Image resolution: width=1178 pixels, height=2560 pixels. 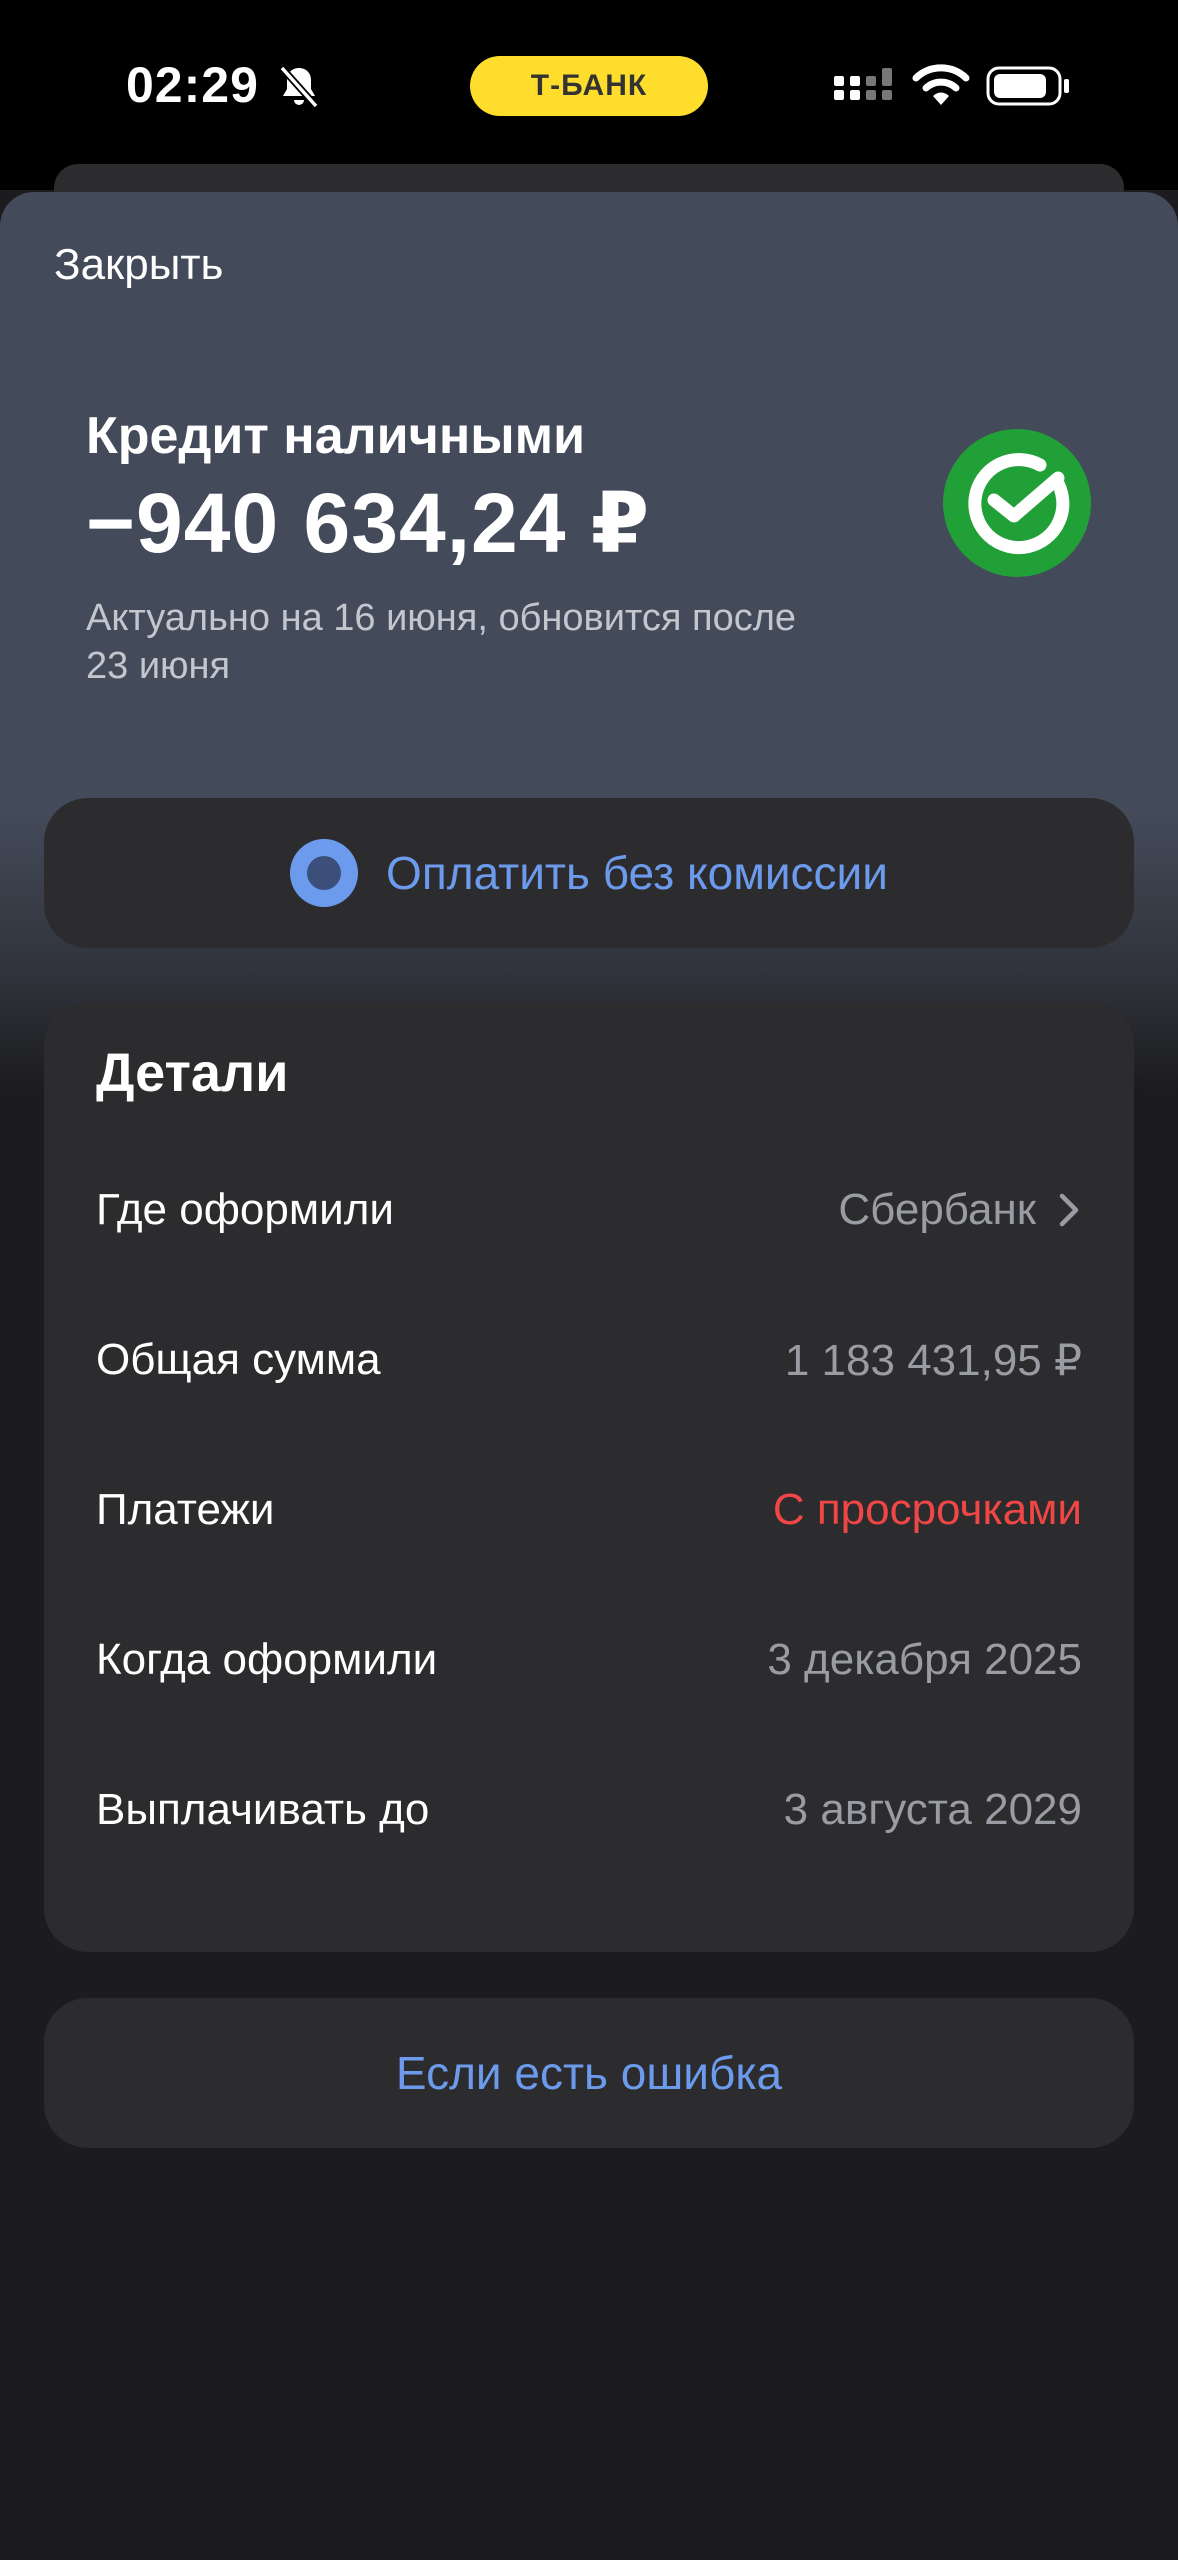 I want to click on bank-pill: Т-БАНК, so click(x=589, y=86).